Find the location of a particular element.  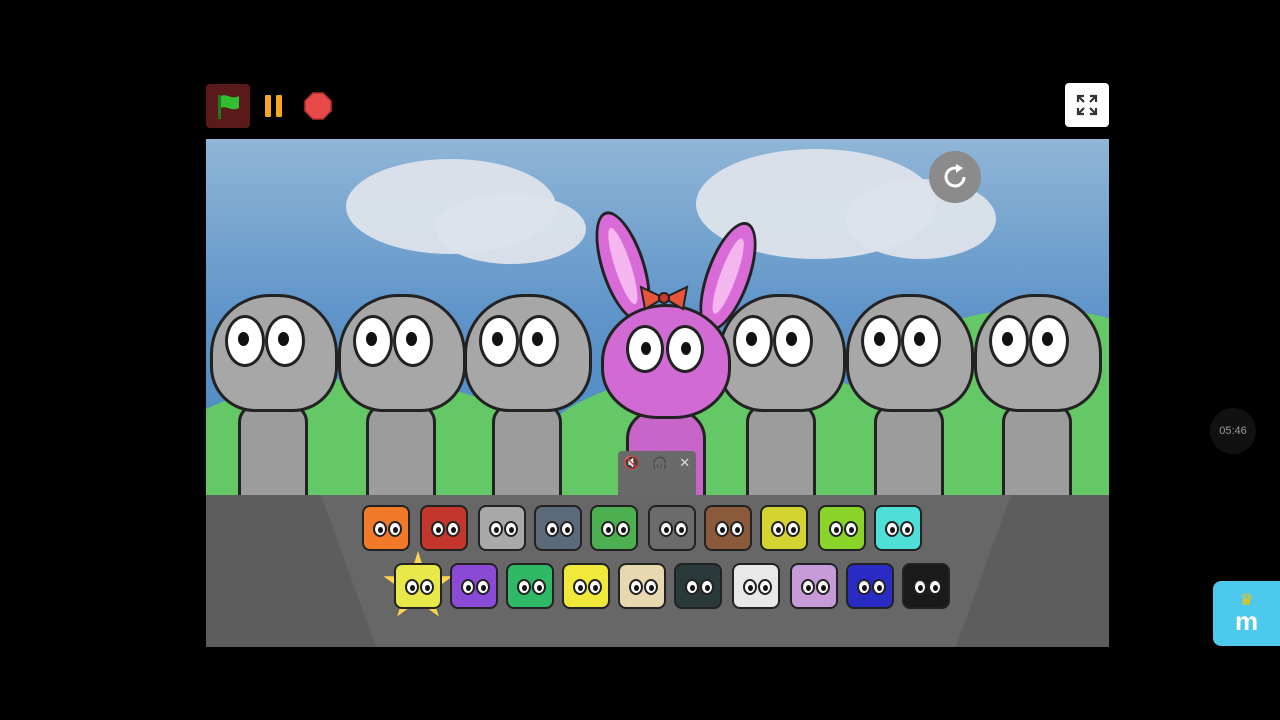

palette-purple-spiky is located at coordinates (474, 586).